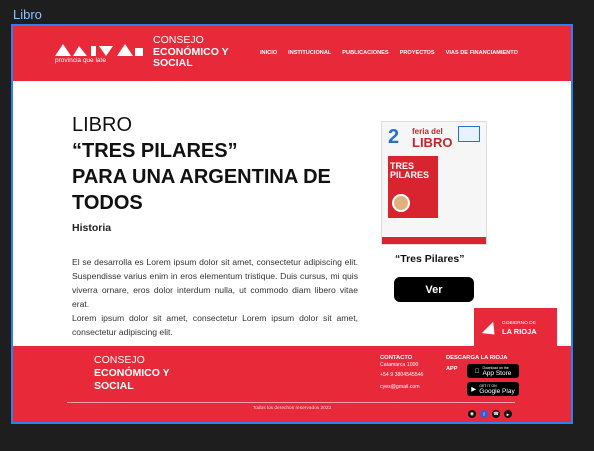 The image size is (594, 451). Describe the element at coordinates (396, 358) in the screenshot. I see `contact-heading: CONTACTO` at that location.